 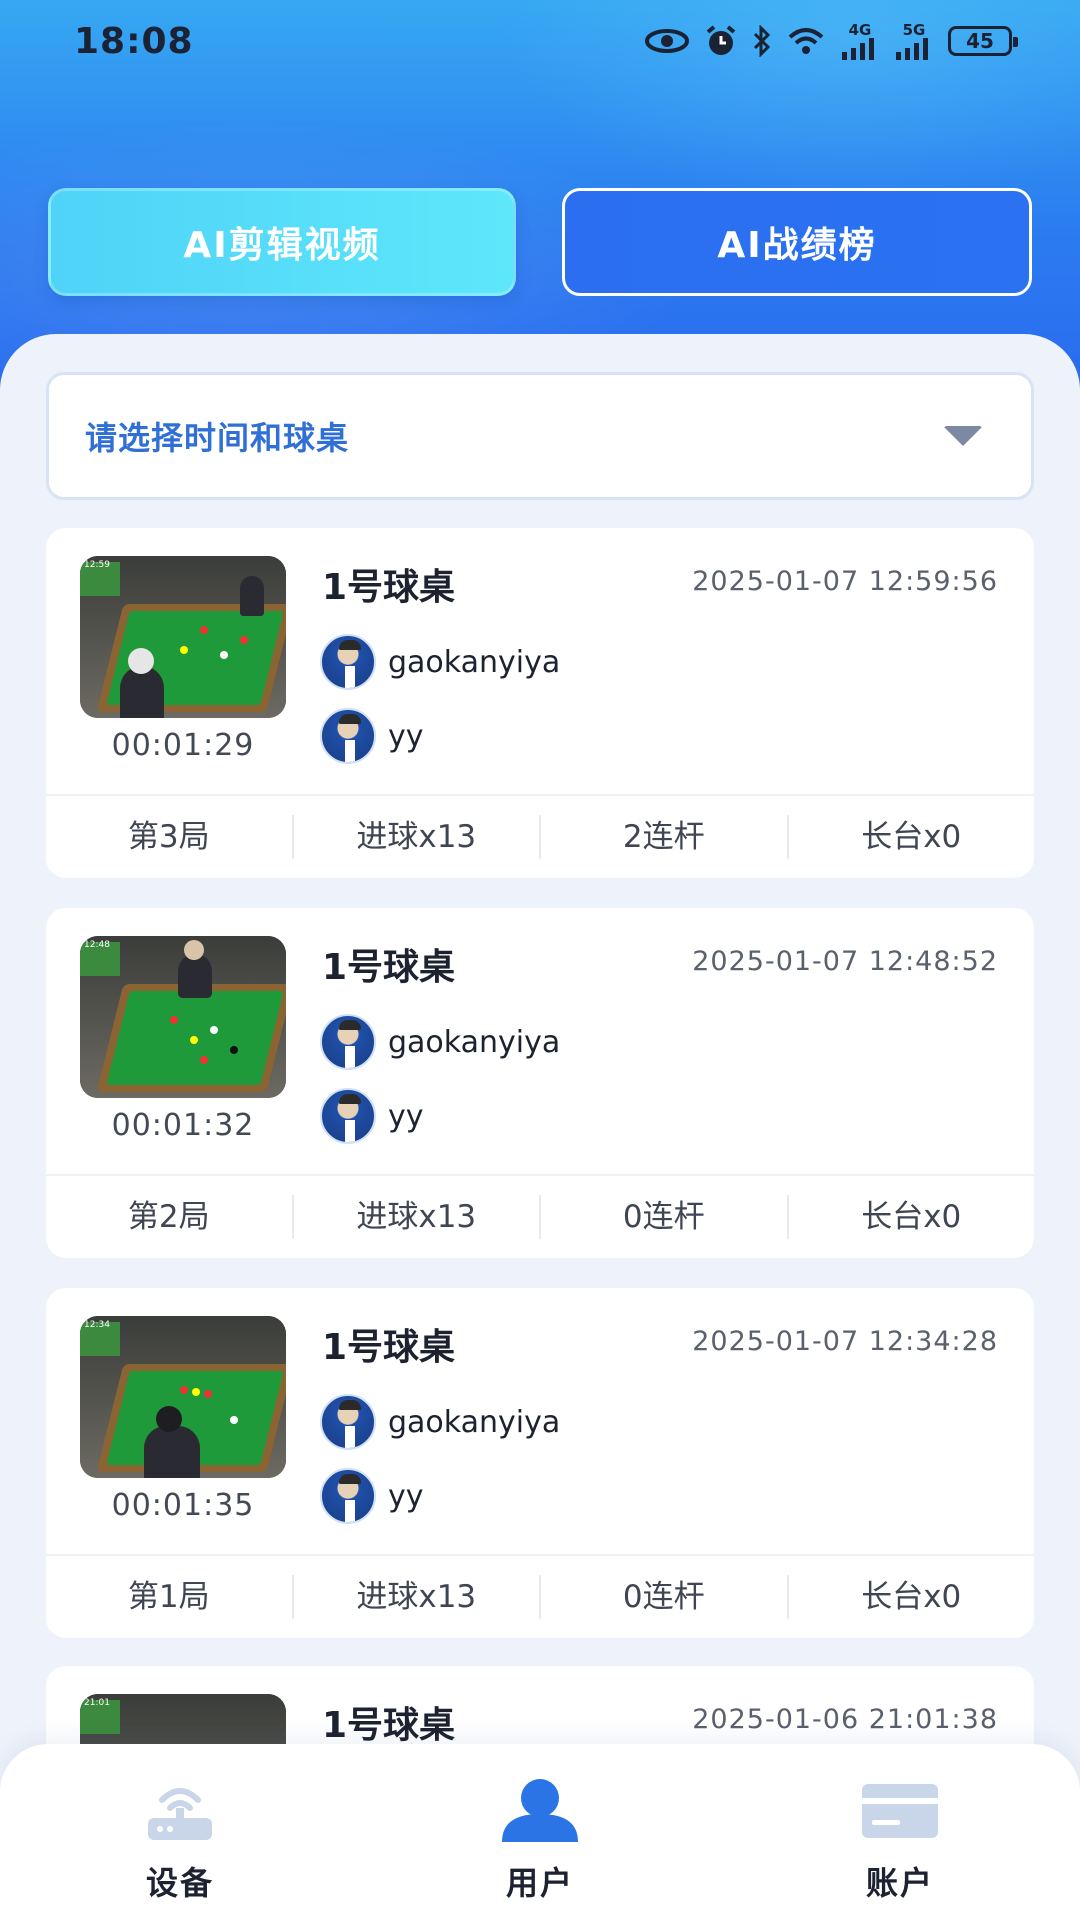 What do you see at coordinates (845, 1341) in the screenshot?
I see `record-time: 2025-01-07 12:34:28` at bounding box center [845, 1341].